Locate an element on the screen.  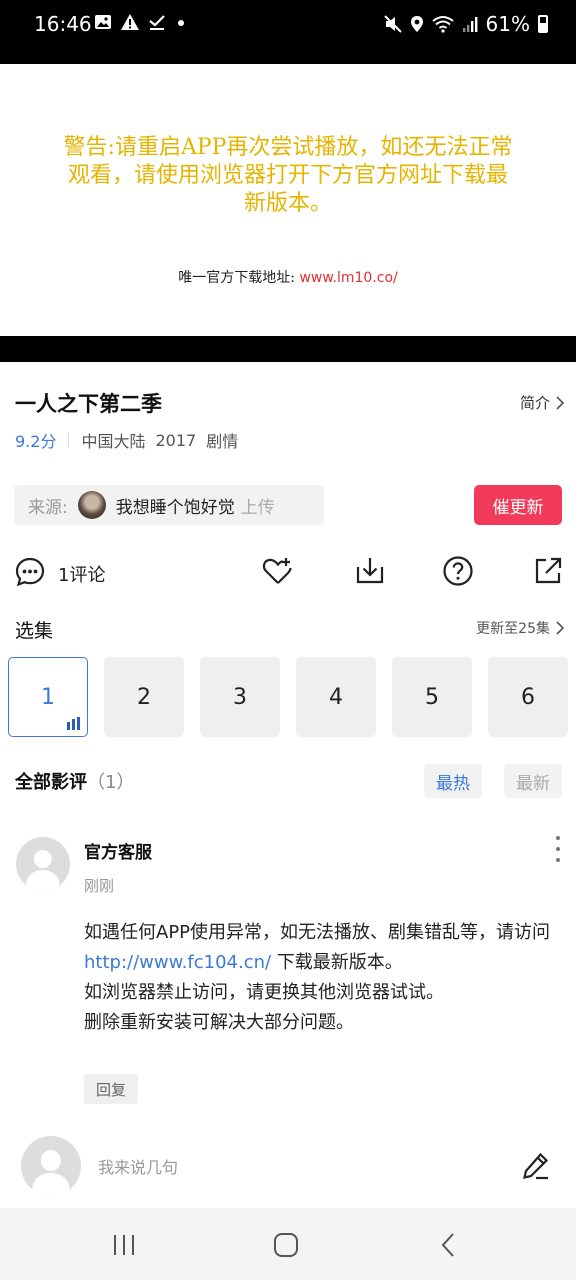
mute-icon is located at coordinates (392, 24).